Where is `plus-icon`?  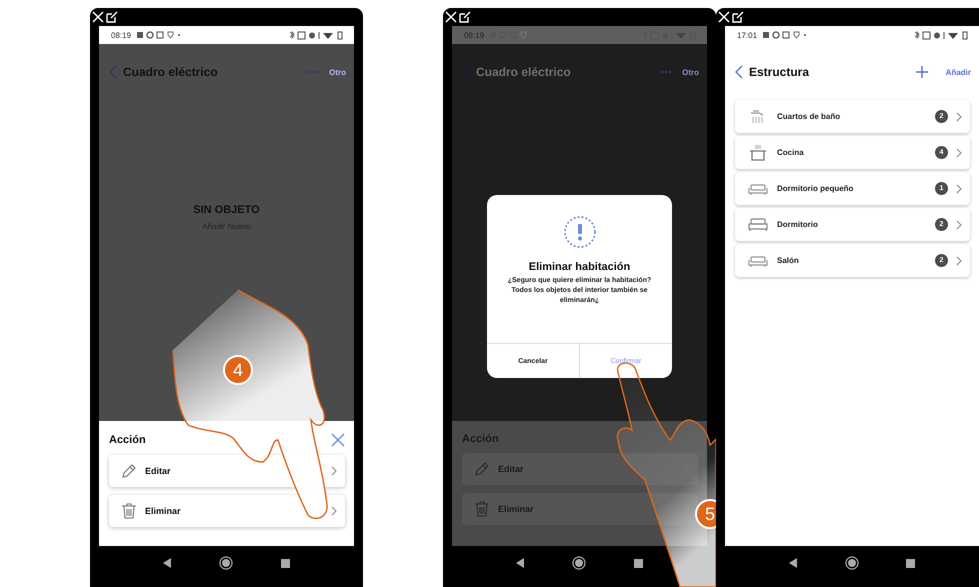
plus-icon is located at coordinates (922, 72).